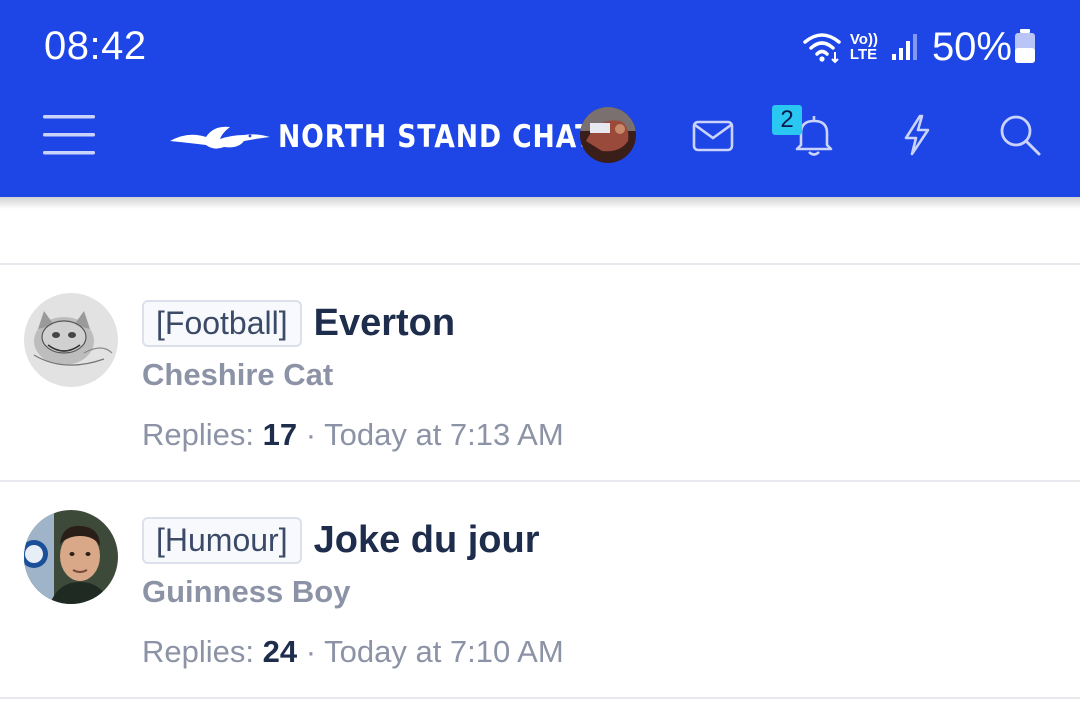  I want to click on signal-icon, so click(905, 47).